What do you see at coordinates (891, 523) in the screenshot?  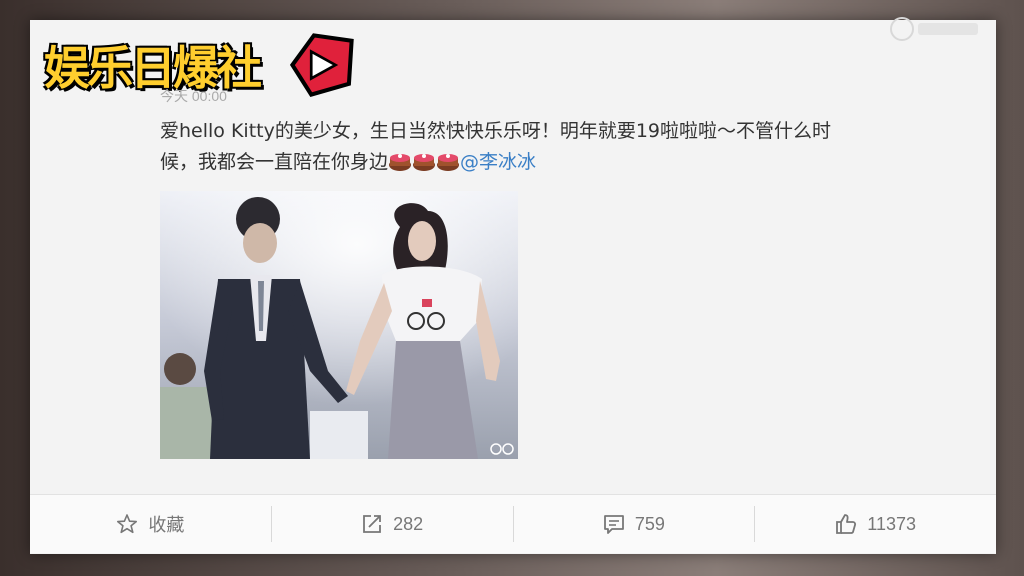 I see `like-count: 11373` at bounding box center [891, 523].